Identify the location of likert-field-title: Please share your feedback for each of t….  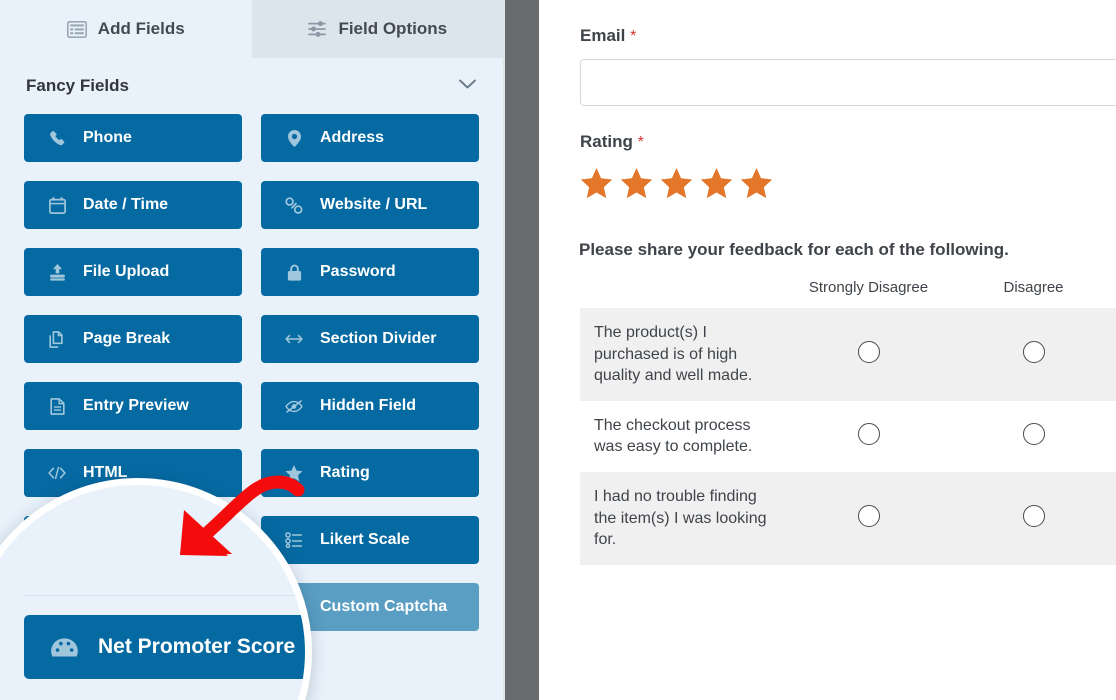
(794, 249).